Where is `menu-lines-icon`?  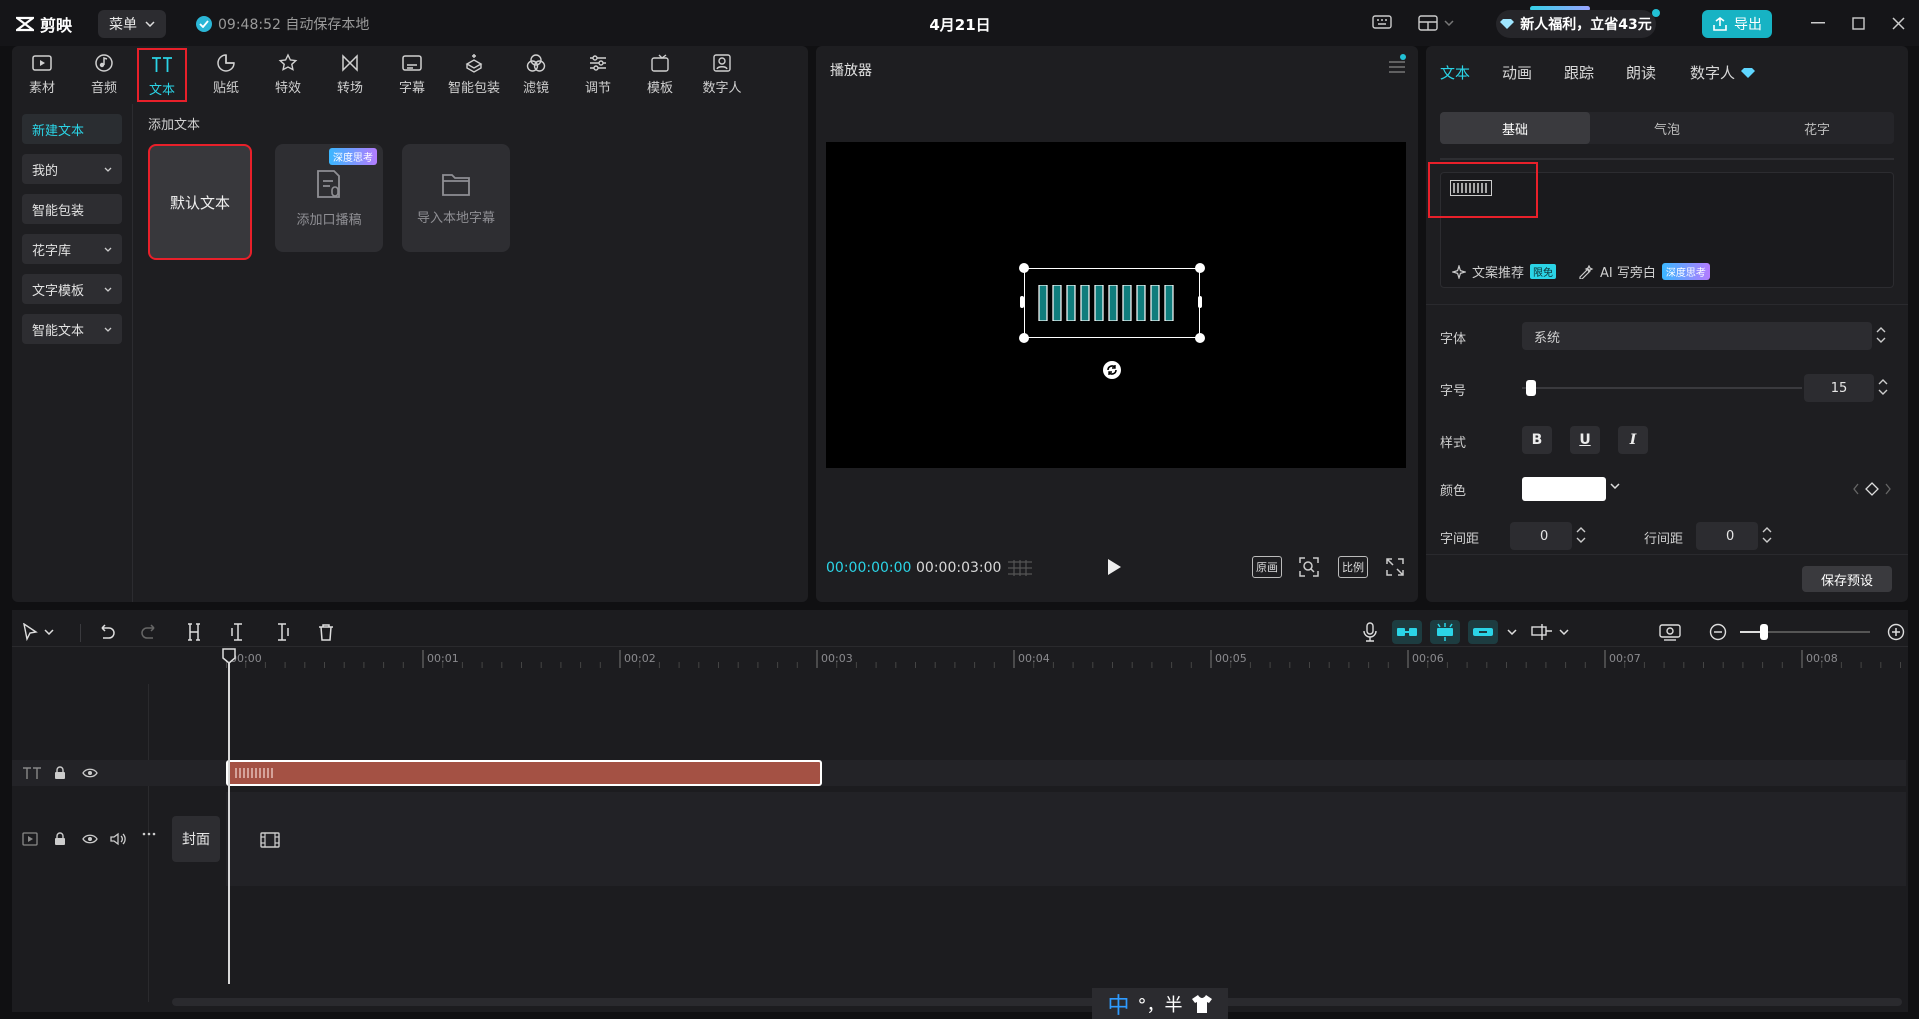
menu-lines-icon is located at coordinates (1397, 67).